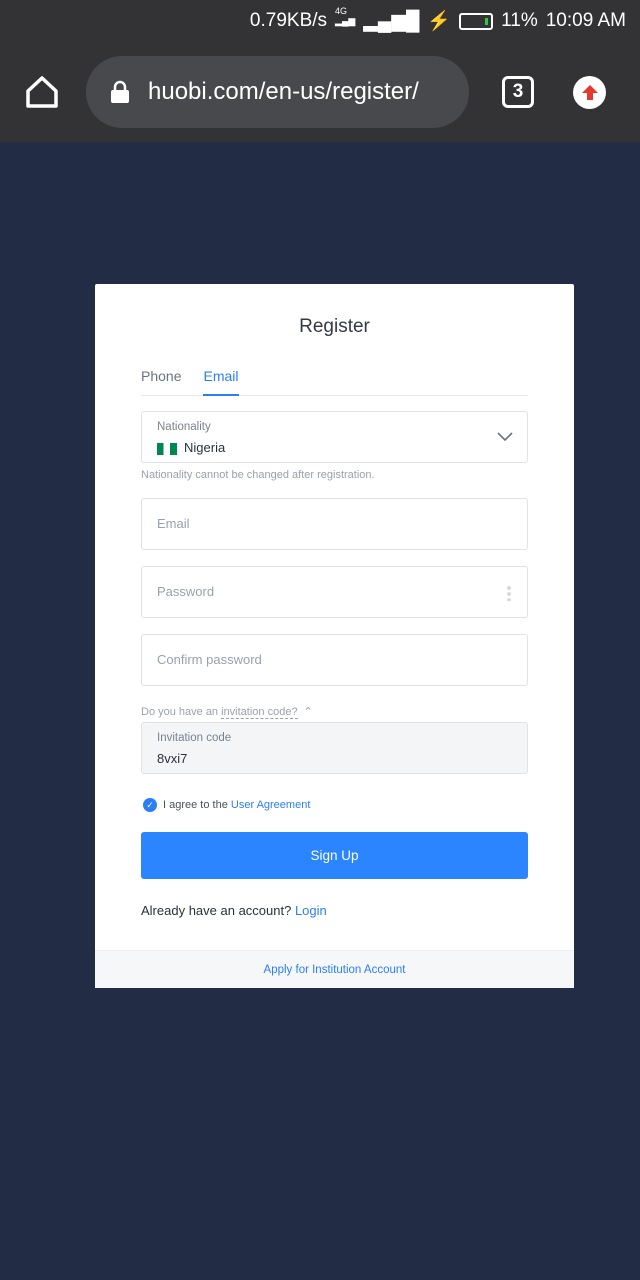 The height and width of the screenshot is (1280, 640). What do you see at coordinates (391, 21) in the screenshot?
I see `signal-icon: ▂▄▆█` at bounding box center [391, 21].